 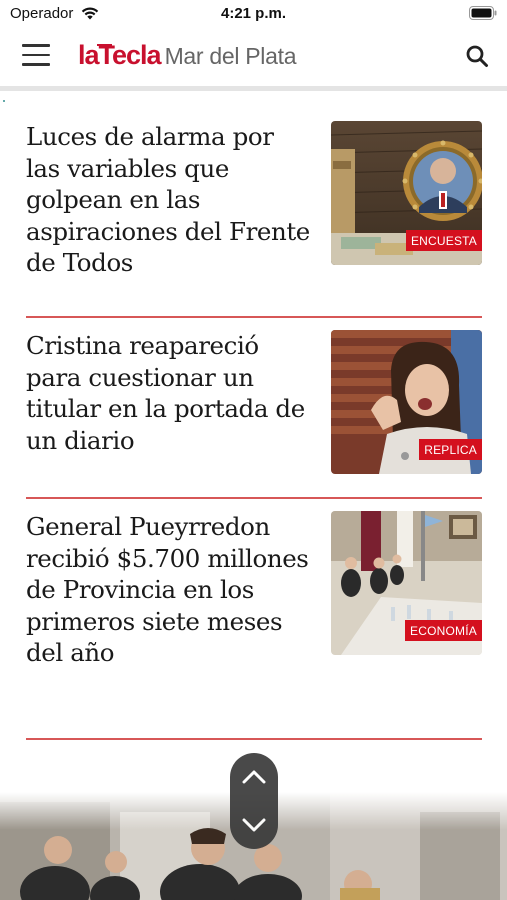 I want to click on header-divider, so click(x=253, y=88).